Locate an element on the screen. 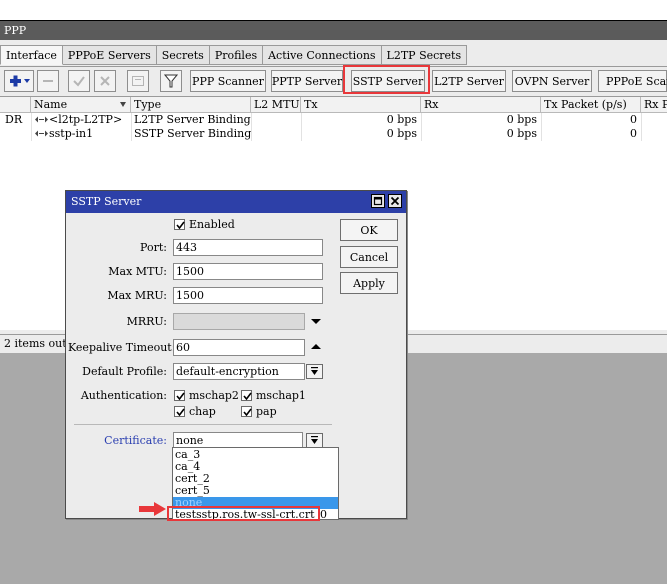 The width and height of the screenshot is (667, 584). column-header-tx: Tx is located at coordinates (361, 105).